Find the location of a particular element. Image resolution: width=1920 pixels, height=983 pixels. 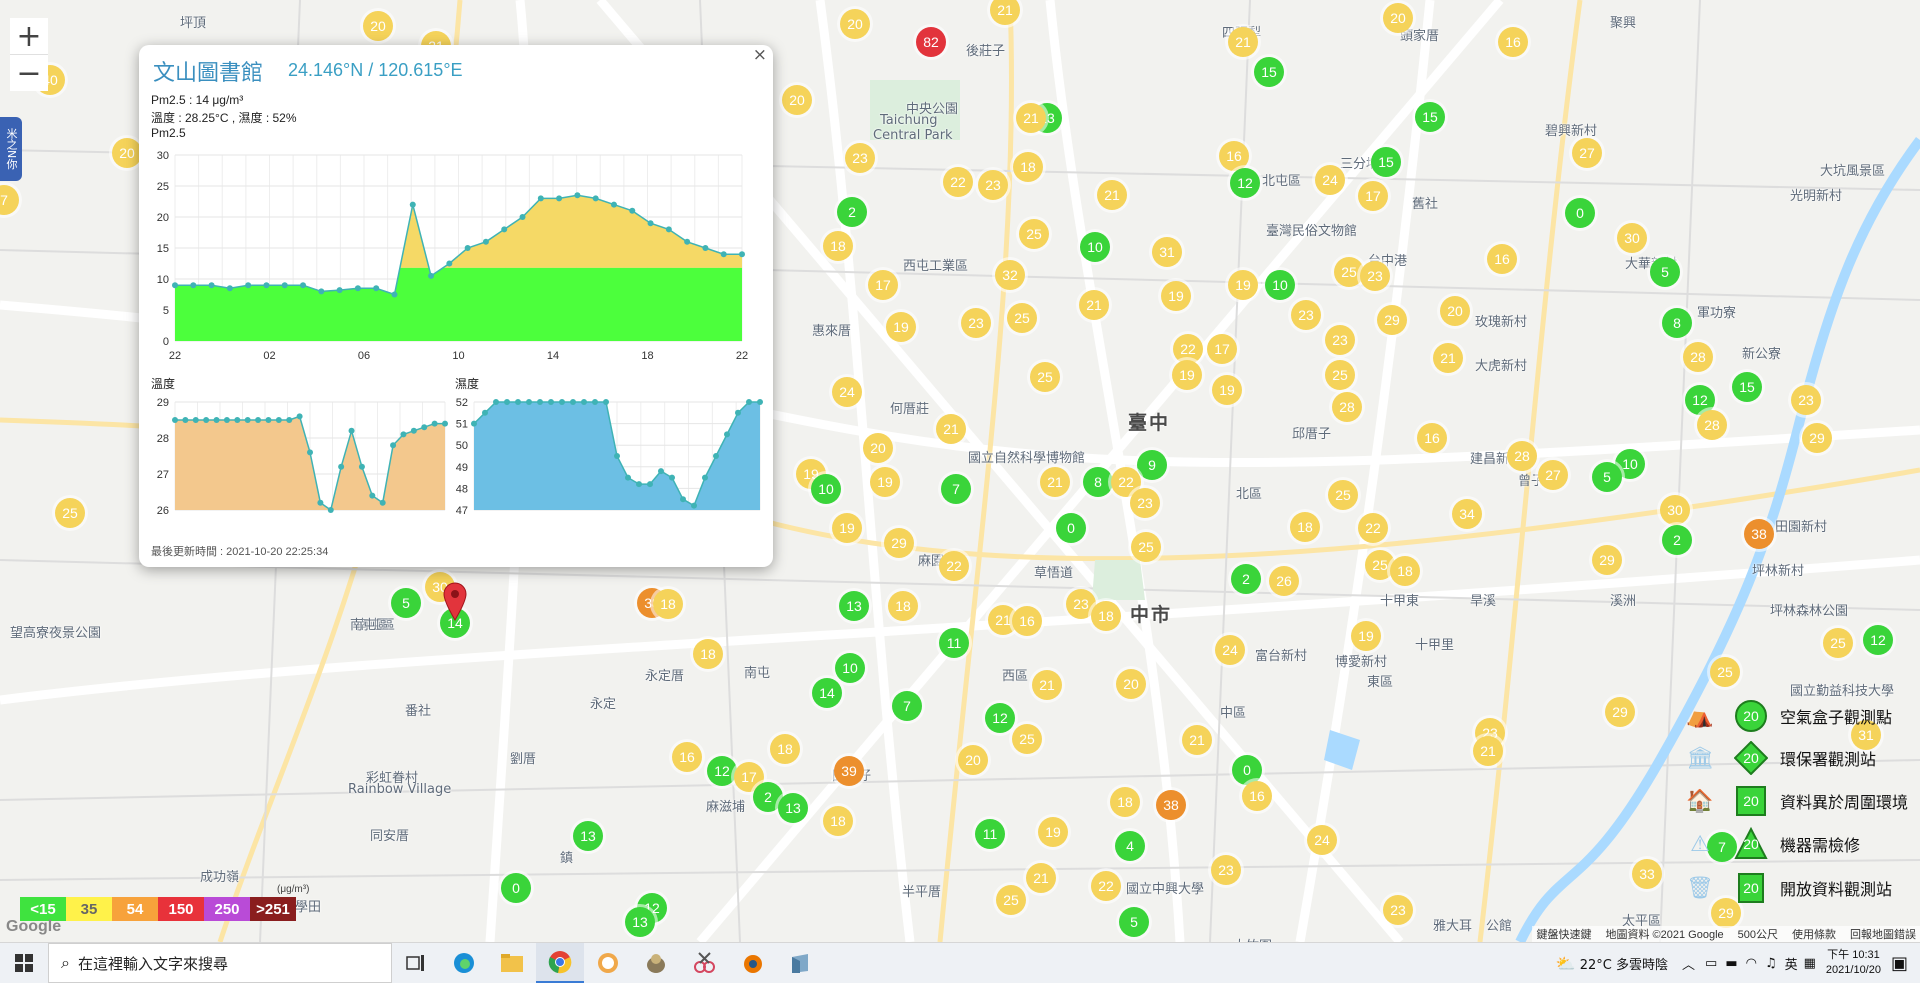

sensor-marker: 27 is located at coordinates (1587, 153).